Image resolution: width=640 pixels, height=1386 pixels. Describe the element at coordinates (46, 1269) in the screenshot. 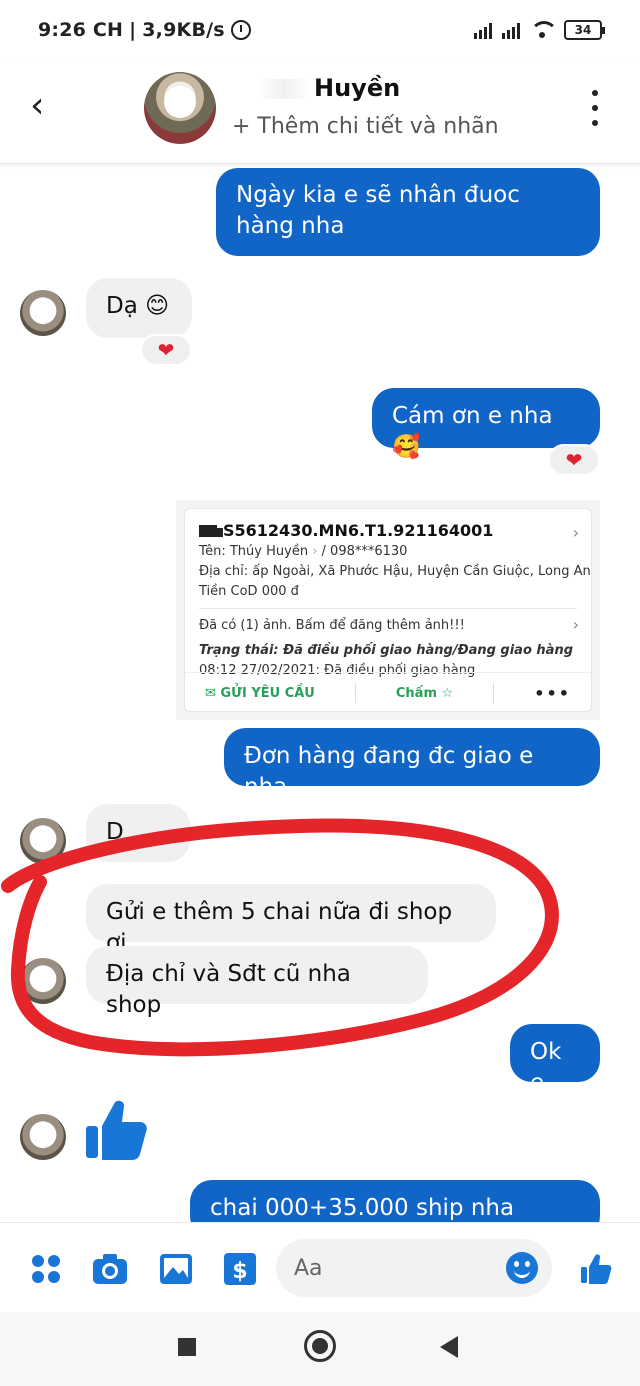

I see `menu-dots-icon` at that location.